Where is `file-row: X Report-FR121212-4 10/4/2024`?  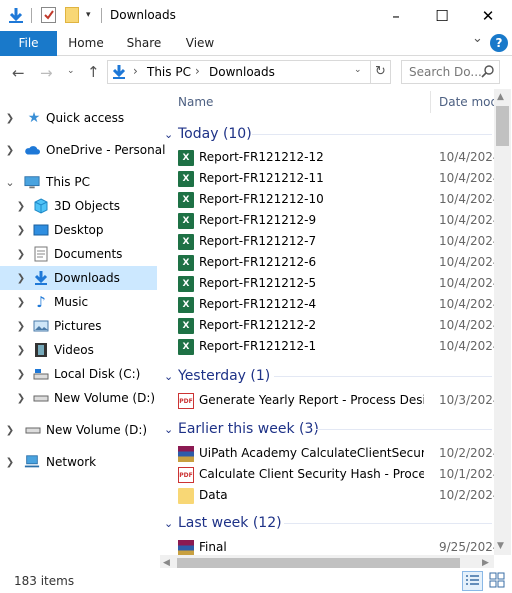 file-row: X Report-FR121212-4 10/4/2024 is located at coordinates (335, 304).